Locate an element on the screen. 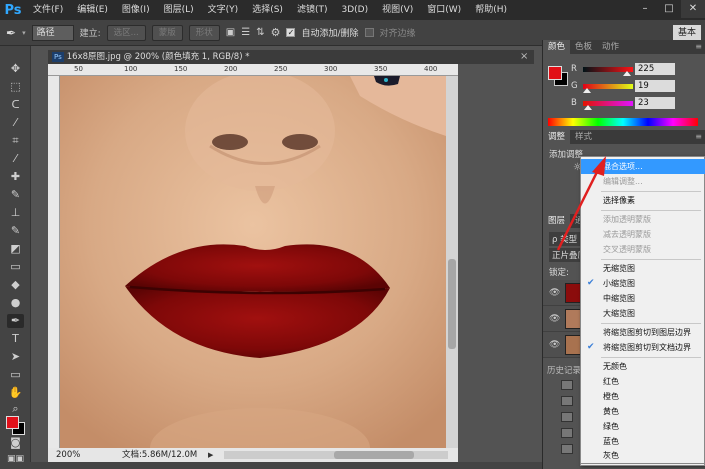  menu-item-no-thumbnail: 无缩览图 is located at coordinates (643, 268).